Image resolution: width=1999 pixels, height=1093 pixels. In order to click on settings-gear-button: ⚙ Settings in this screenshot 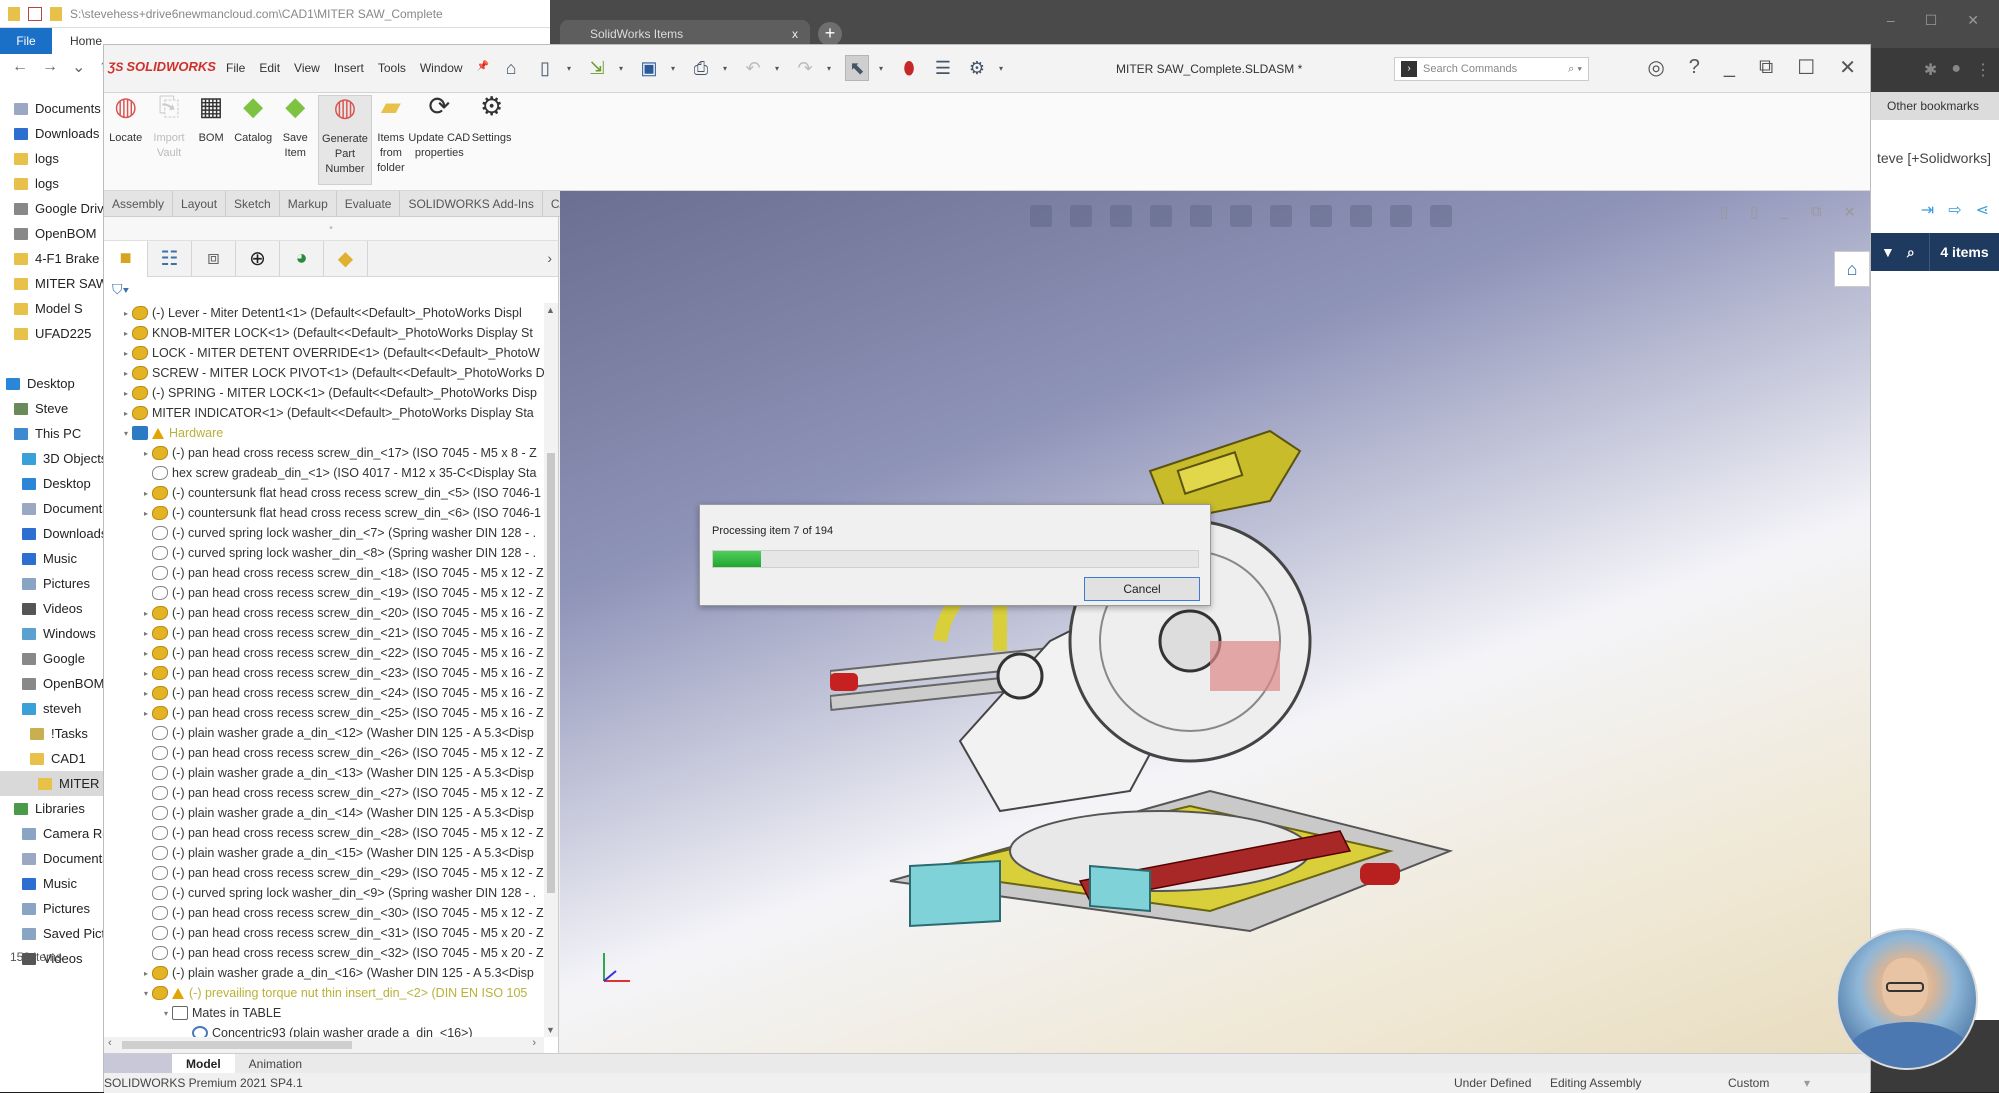, I will do `click(491, 119)`.